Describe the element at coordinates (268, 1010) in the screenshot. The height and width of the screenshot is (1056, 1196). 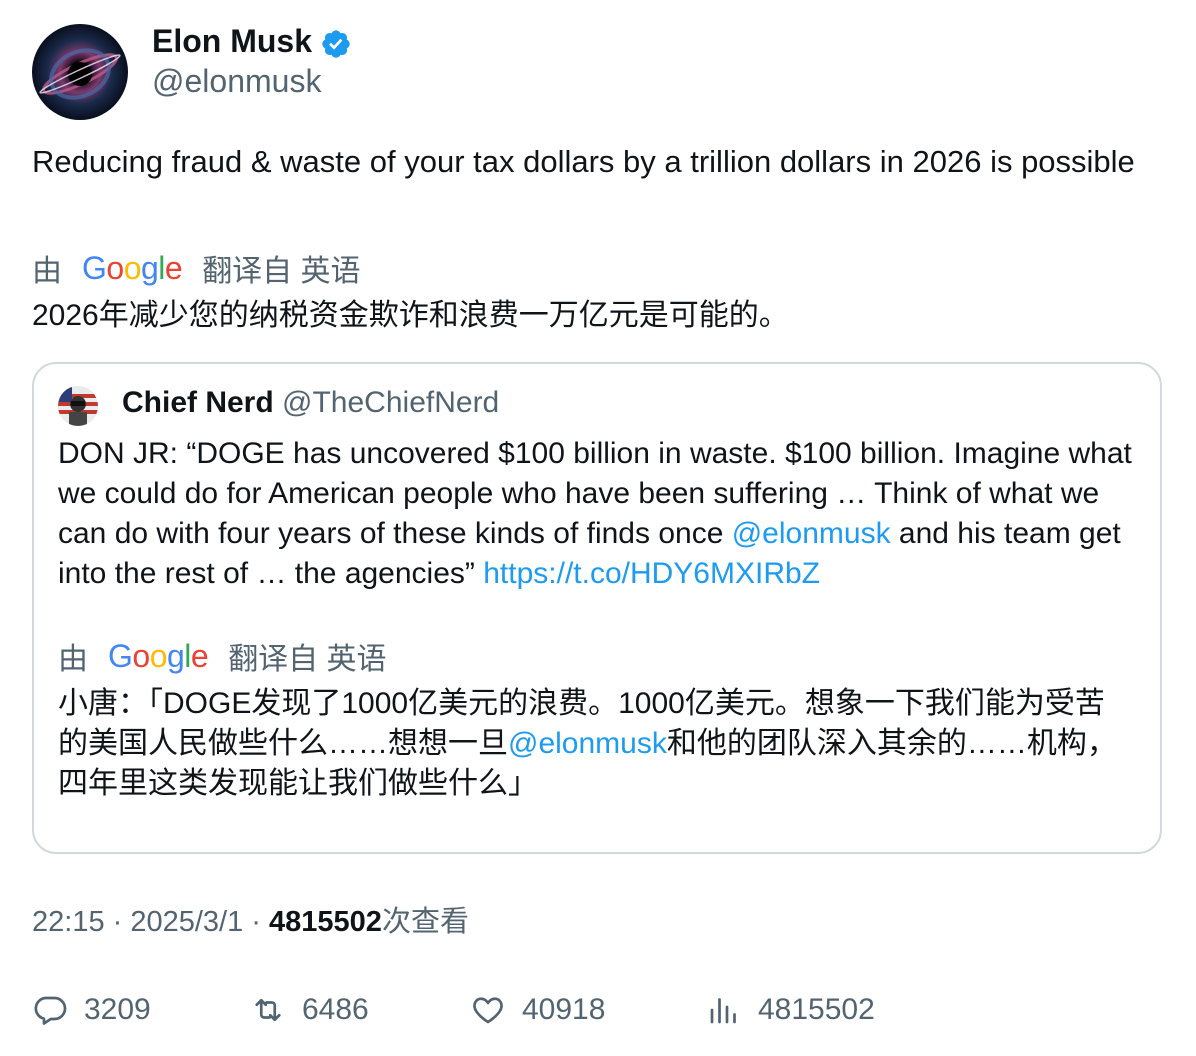
I see `repost-icon` at that location.